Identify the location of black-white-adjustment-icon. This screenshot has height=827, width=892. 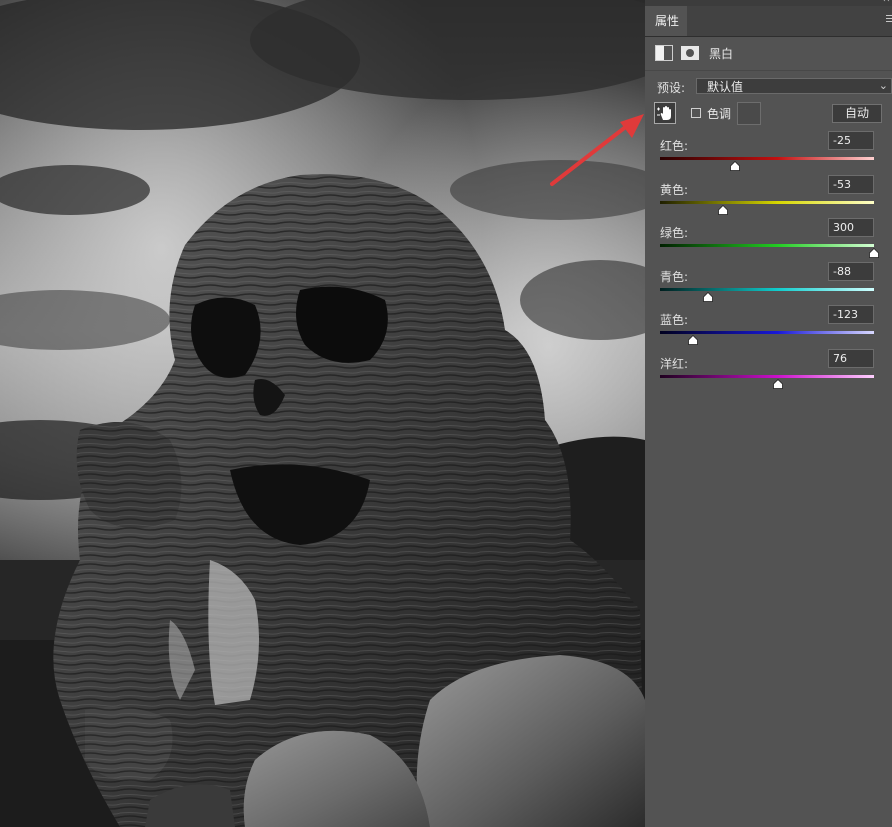
(664, 53).